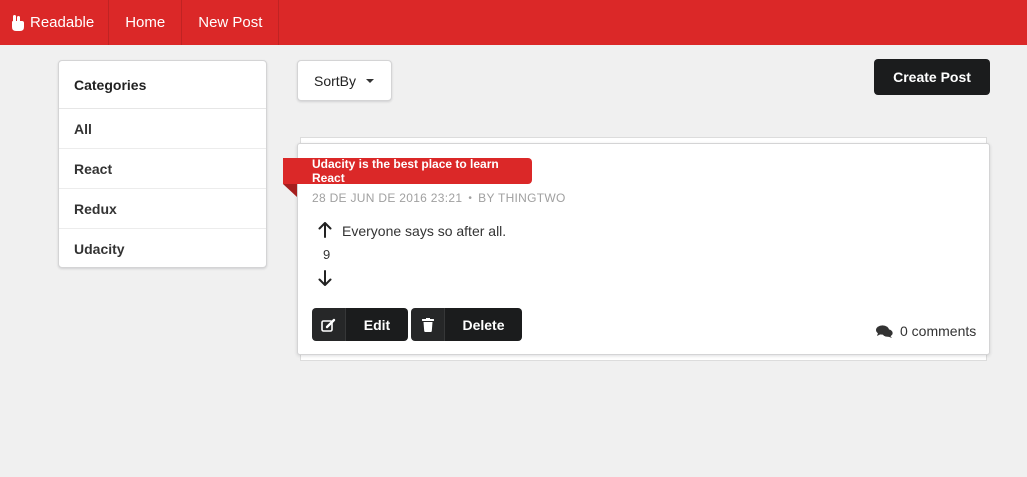 This screenshot has height=477, width=1027. Describe the element at coordinates (387, 198) in the screenshot. I see `post-date: 28 DE JUN DE 2016 23:21` at that location.